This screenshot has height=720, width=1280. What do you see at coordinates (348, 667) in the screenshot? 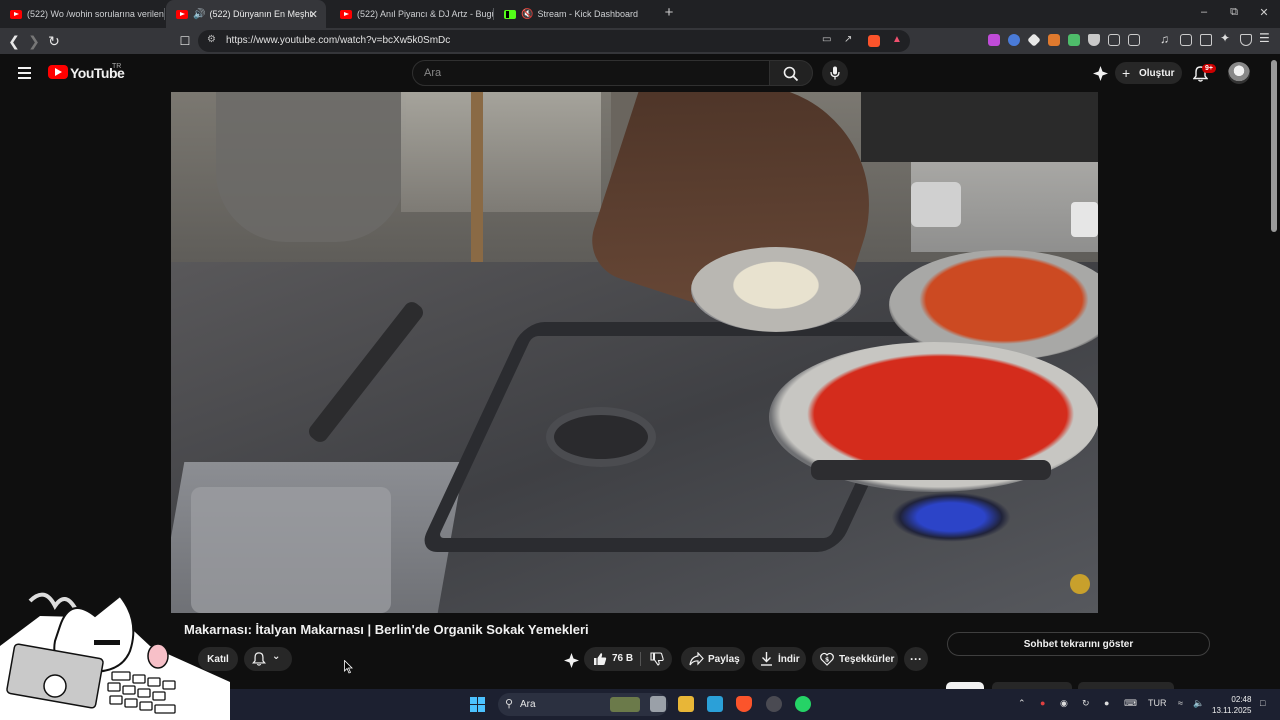
I see `mouse-cursor-icon` at bounding box center [348, 667].